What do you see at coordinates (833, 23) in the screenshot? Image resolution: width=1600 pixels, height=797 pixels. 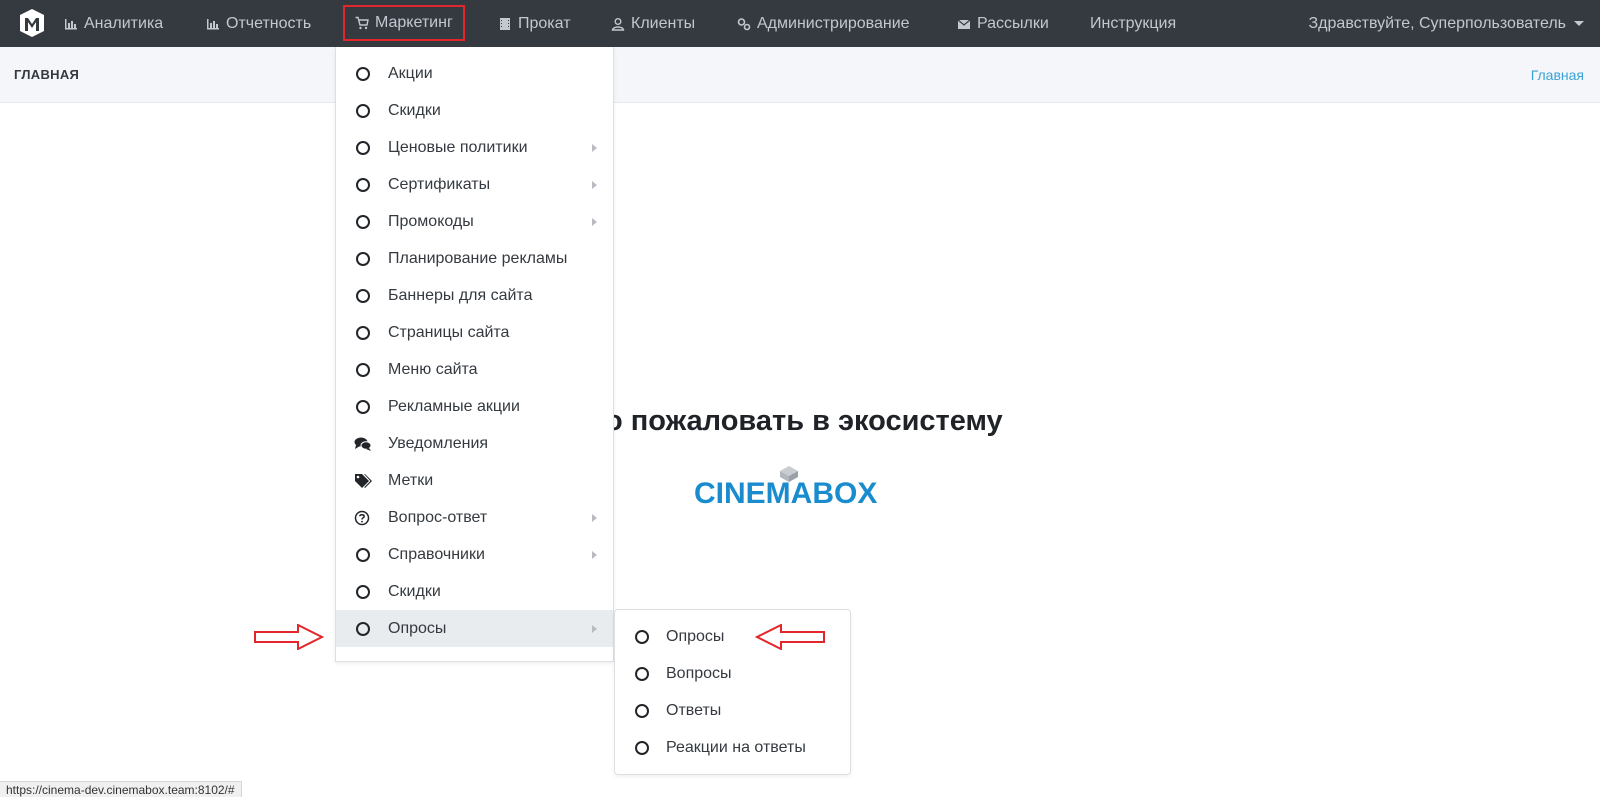 I see `nav-administration-label: Администрирование` at bounding box center [833, 23].